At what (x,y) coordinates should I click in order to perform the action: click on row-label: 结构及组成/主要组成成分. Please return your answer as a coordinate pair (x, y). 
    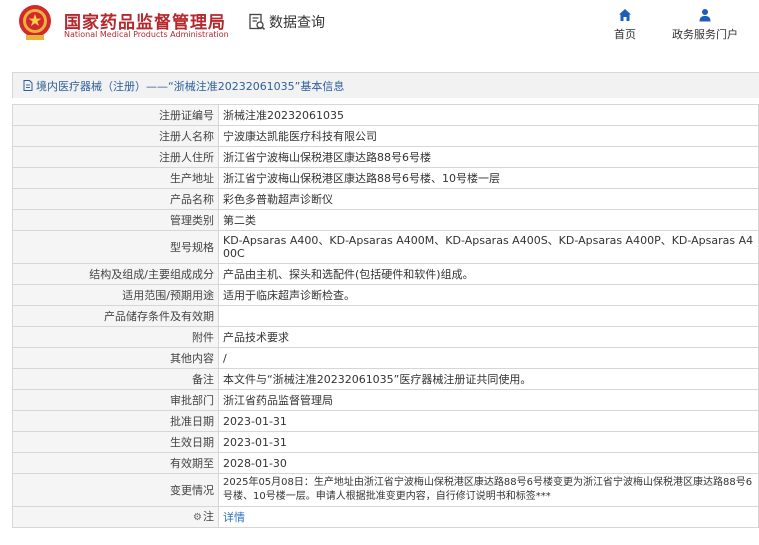
    Looking at the image, I should click on (115, 274).